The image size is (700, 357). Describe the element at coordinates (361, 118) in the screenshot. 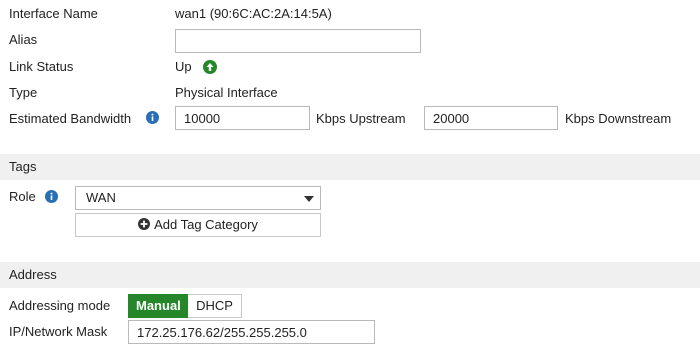

I see `upstream-unit-label: Kbps Upstream` at that location.